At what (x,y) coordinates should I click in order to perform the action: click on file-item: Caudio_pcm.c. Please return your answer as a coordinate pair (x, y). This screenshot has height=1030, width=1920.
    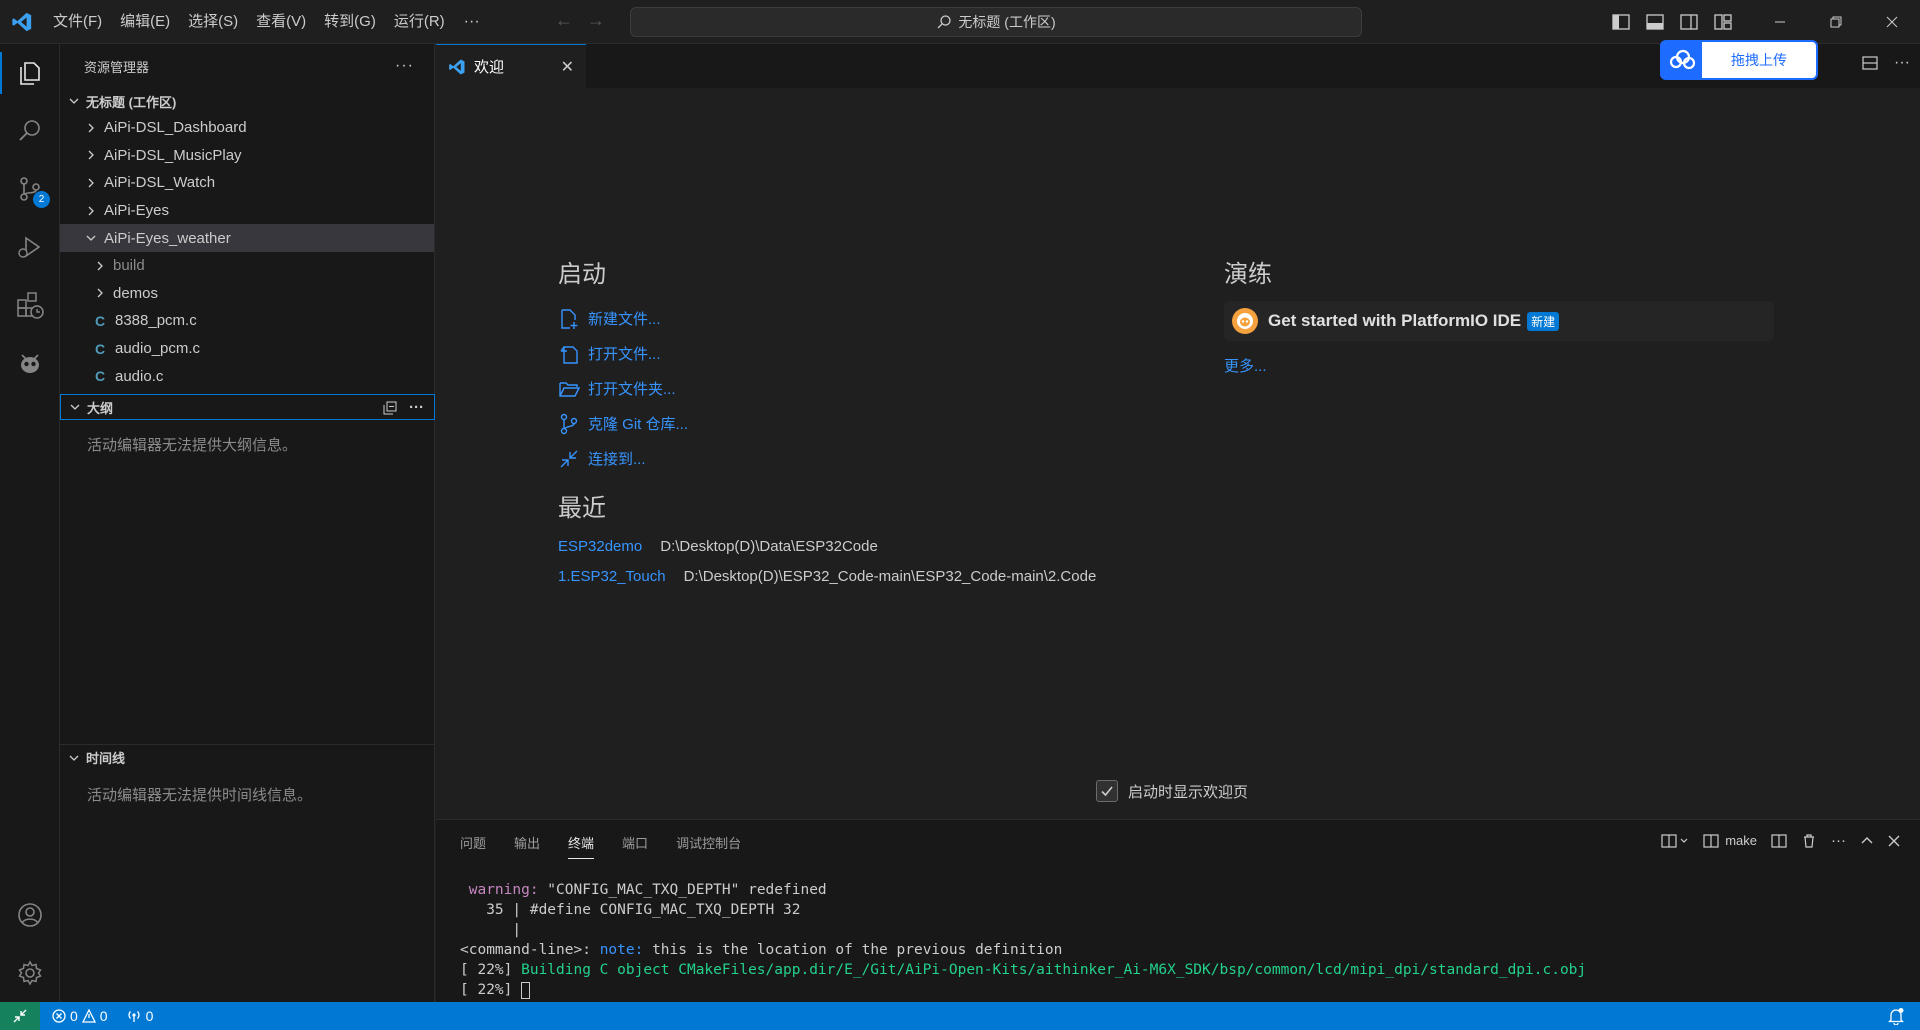
    Looking at the image, I should click on (247, 349).